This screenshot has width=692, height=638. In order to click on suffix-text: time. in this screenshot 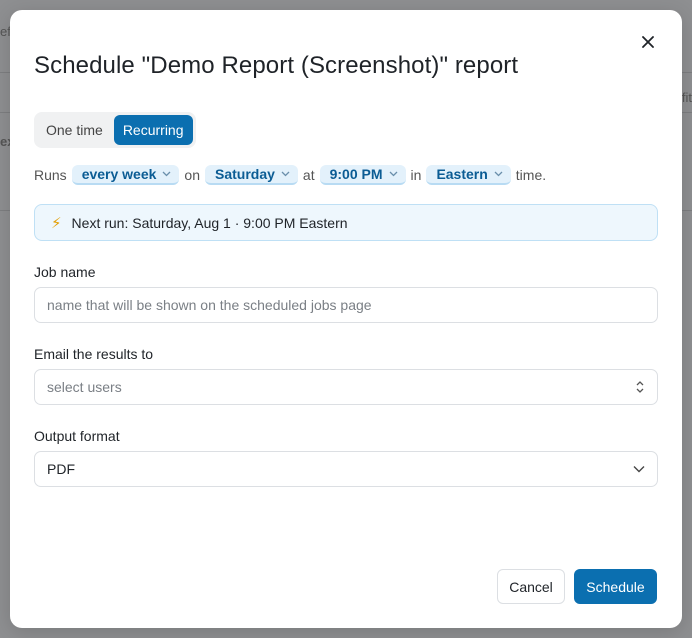, I will do `click(531, 175)`.